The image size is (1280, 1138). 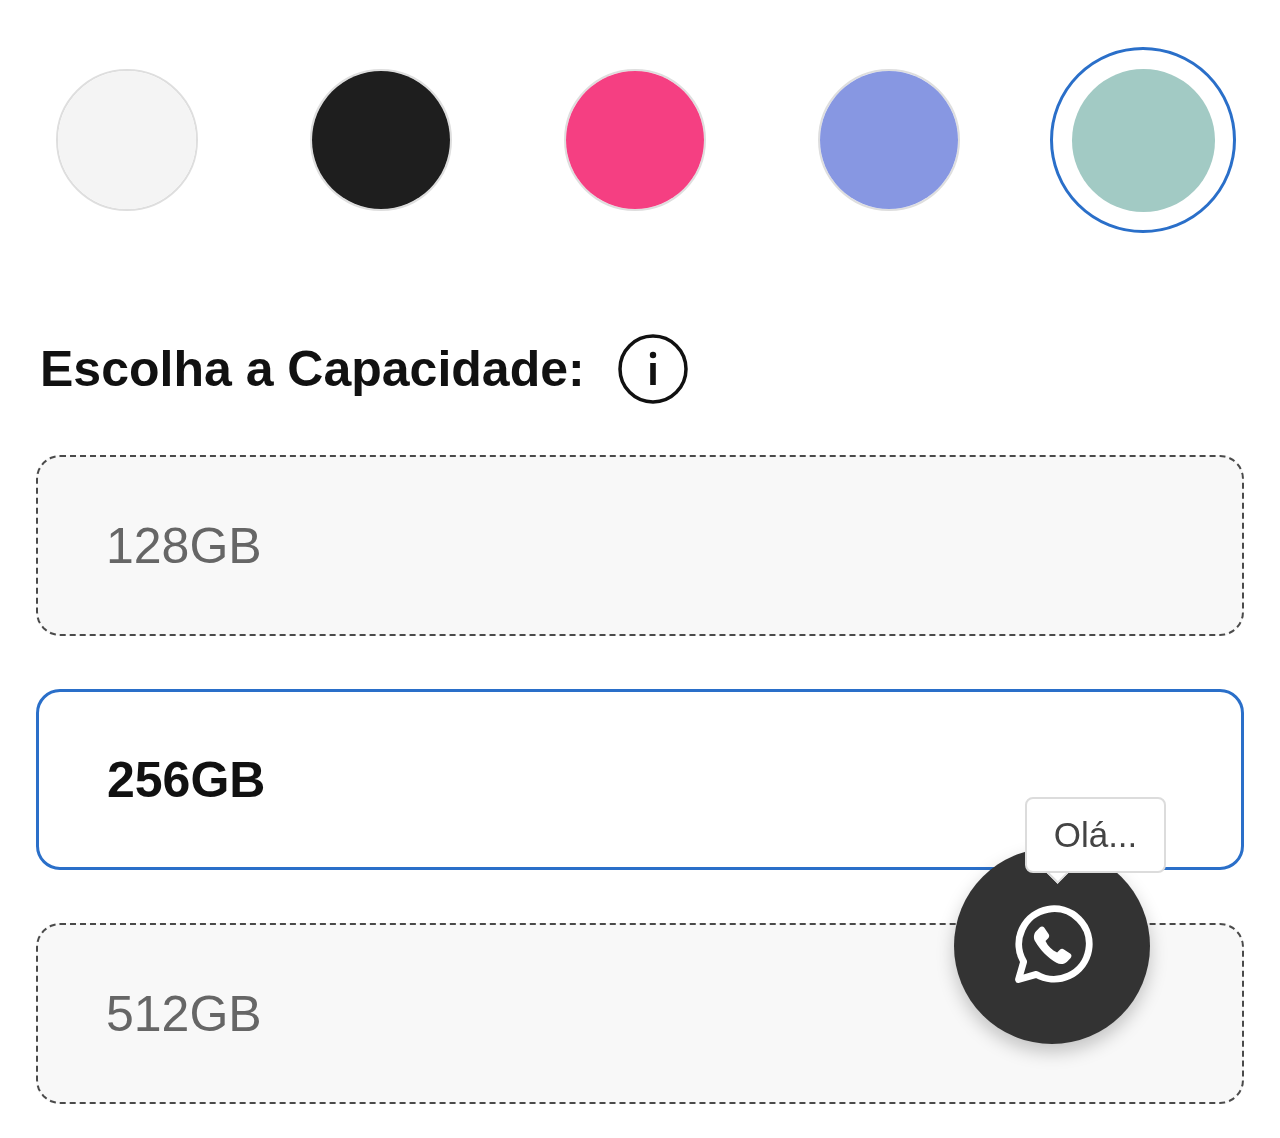 I want to click on info-icon, so click(x=652, y=369).